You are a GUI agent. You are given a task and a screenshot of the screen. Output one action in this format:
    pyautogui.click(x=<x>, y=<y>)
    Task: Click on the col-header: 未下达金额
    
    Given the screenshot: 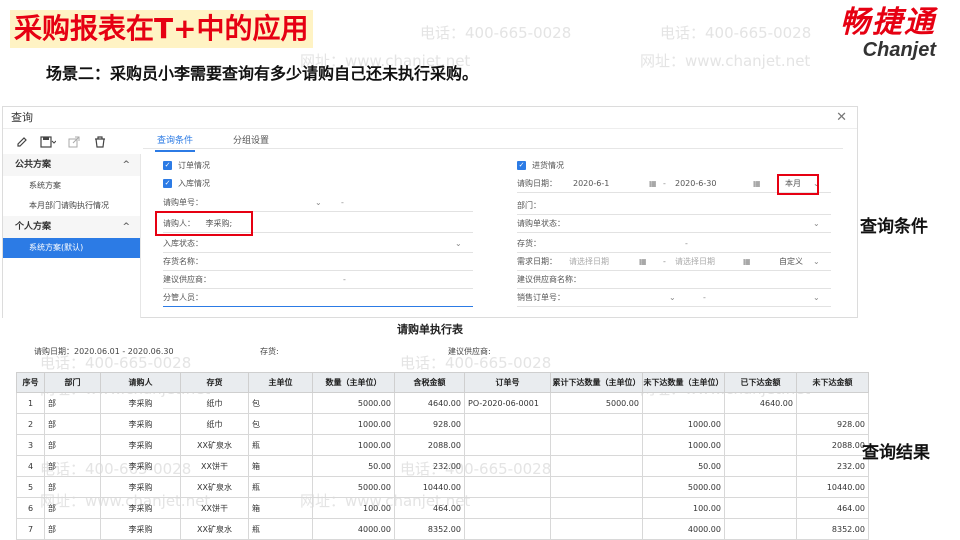 What is the action you would take?
    pyautogui.click(x=832, y=382)
    